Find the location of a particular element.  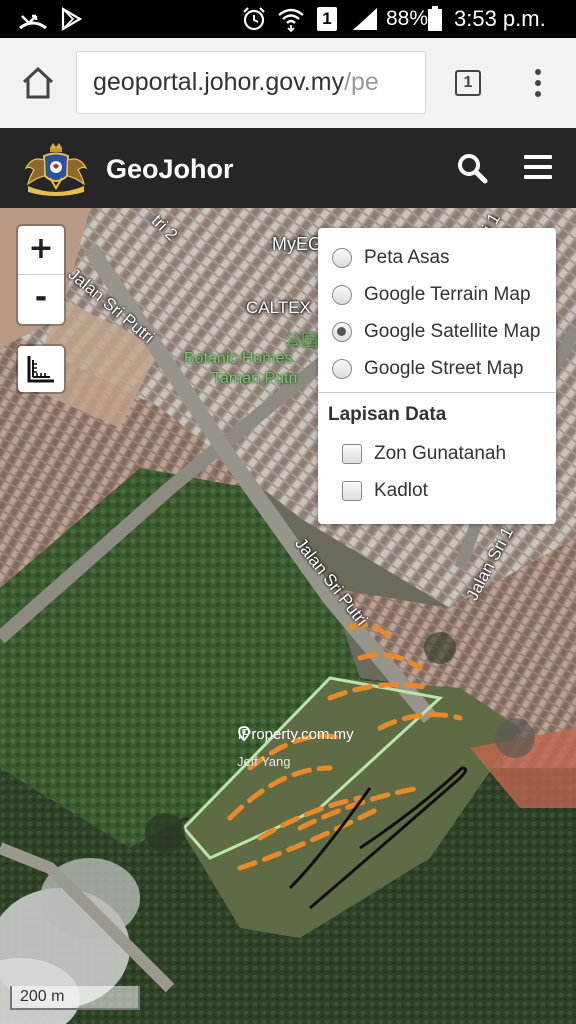

scale-label: 200 m is located at coordinates (42, 996).